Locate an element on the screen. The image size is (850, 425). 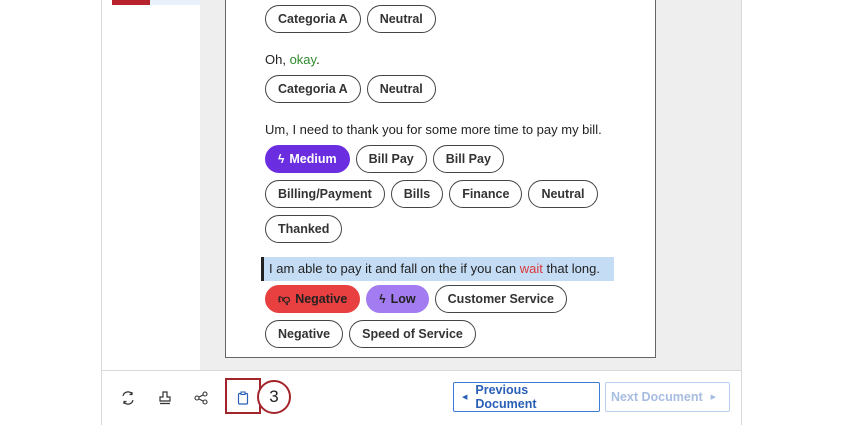
sentiment-label: Negative is located at coordinates (321, 299).